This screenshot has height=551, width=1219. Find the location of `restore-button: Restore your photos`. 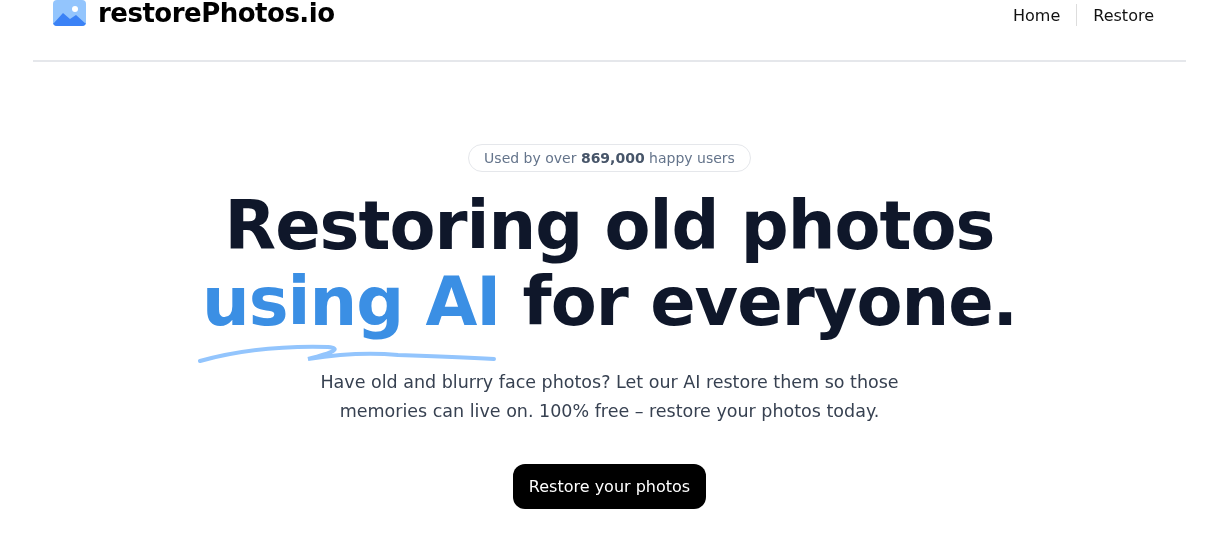

restore-button: Restore your photos is located at coordinates (609, 486).